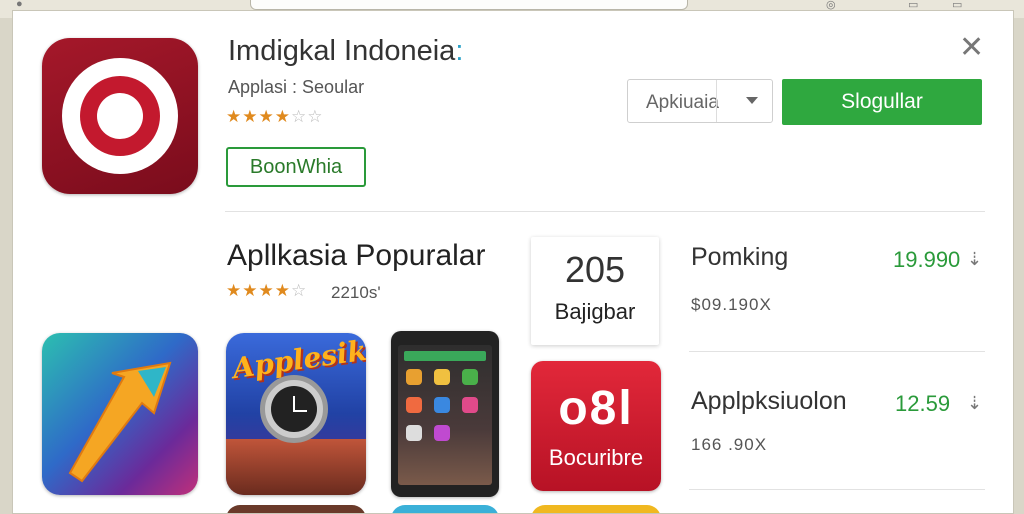  I want to click on star-empty-icon: ☆☆, so click(307, 116).